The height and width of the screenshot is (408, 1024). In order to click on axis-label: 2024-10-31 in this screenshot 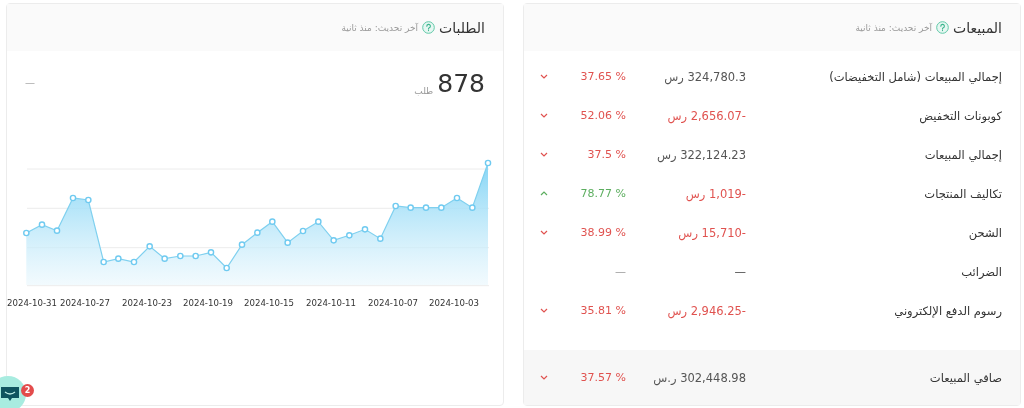, I will do `click(32, 303)`.